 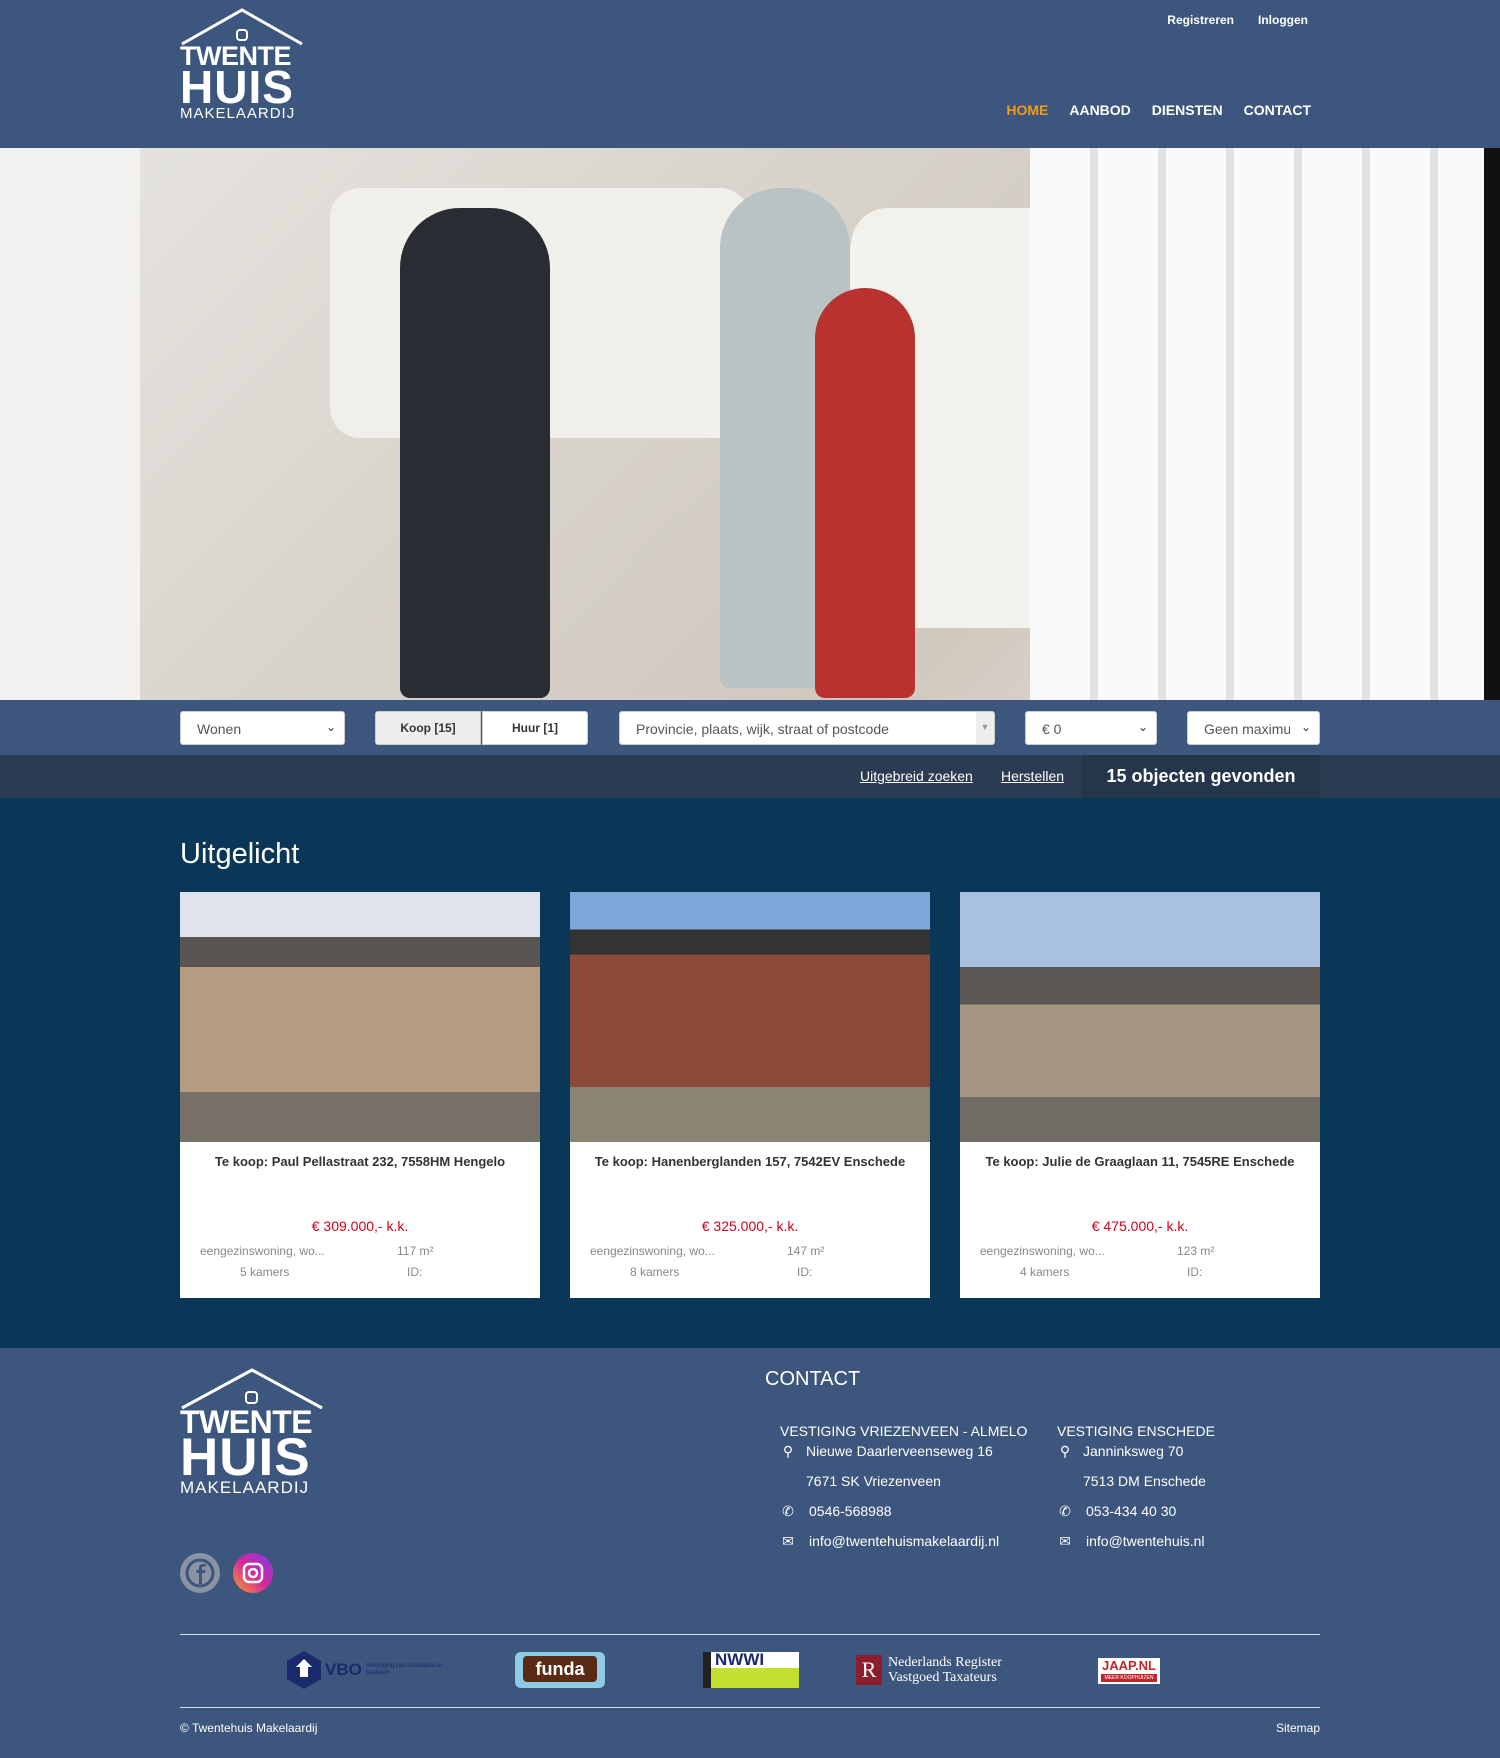 I want to click on jaap-text: JAAP.NL, so click(x=1129, y=1665).